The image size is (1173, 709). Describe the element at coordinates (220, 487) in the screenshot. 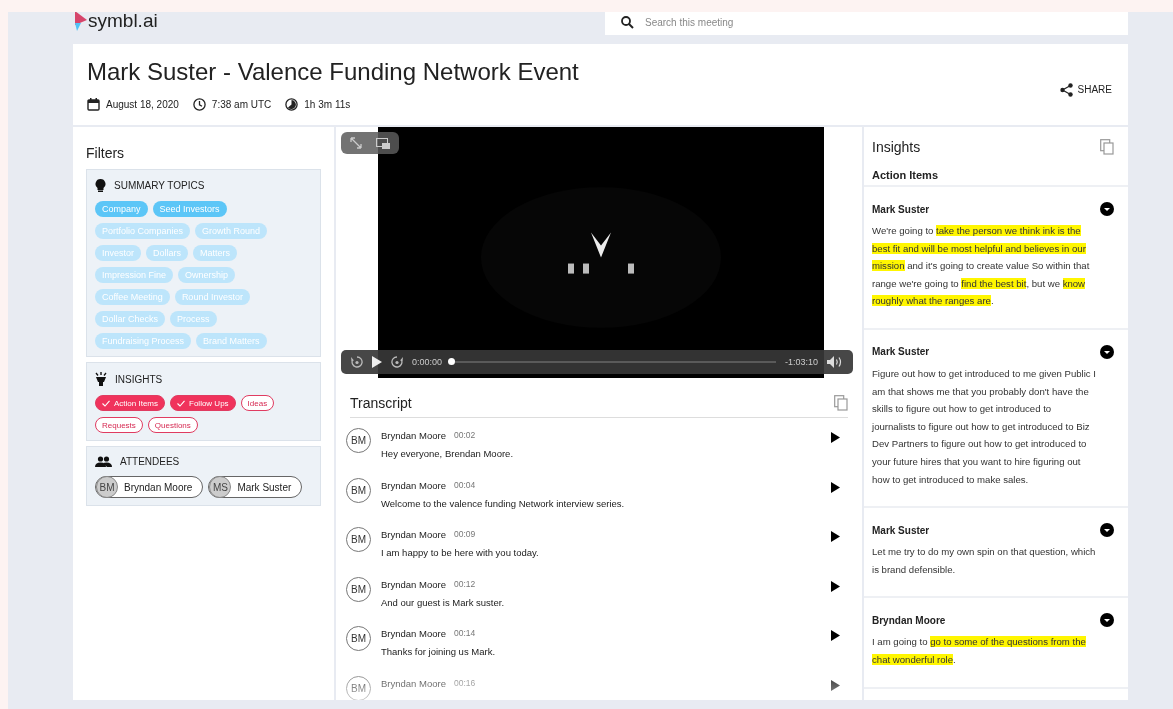

I see `attendee-avatar: MS` at that location.